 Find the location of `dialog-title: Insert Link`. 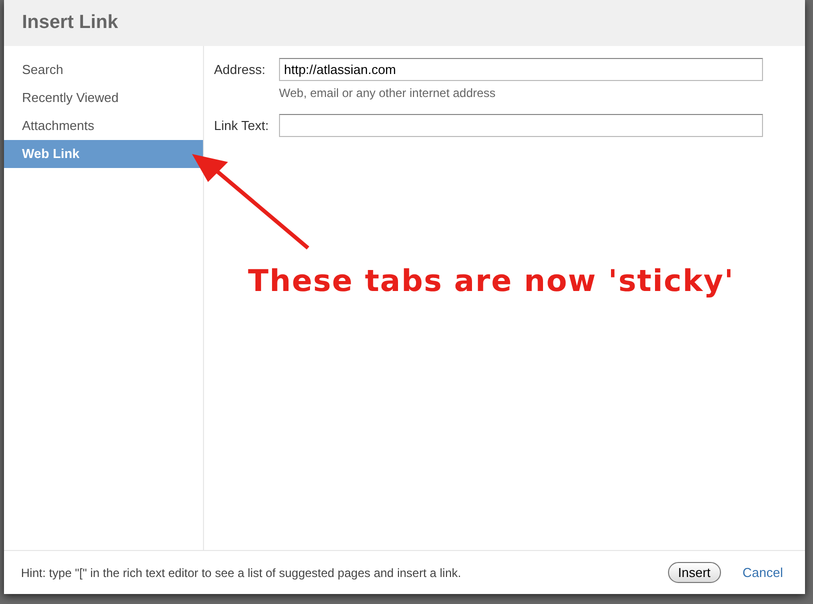

dialog-title: Insert Link is located at coordinates (70, 23).